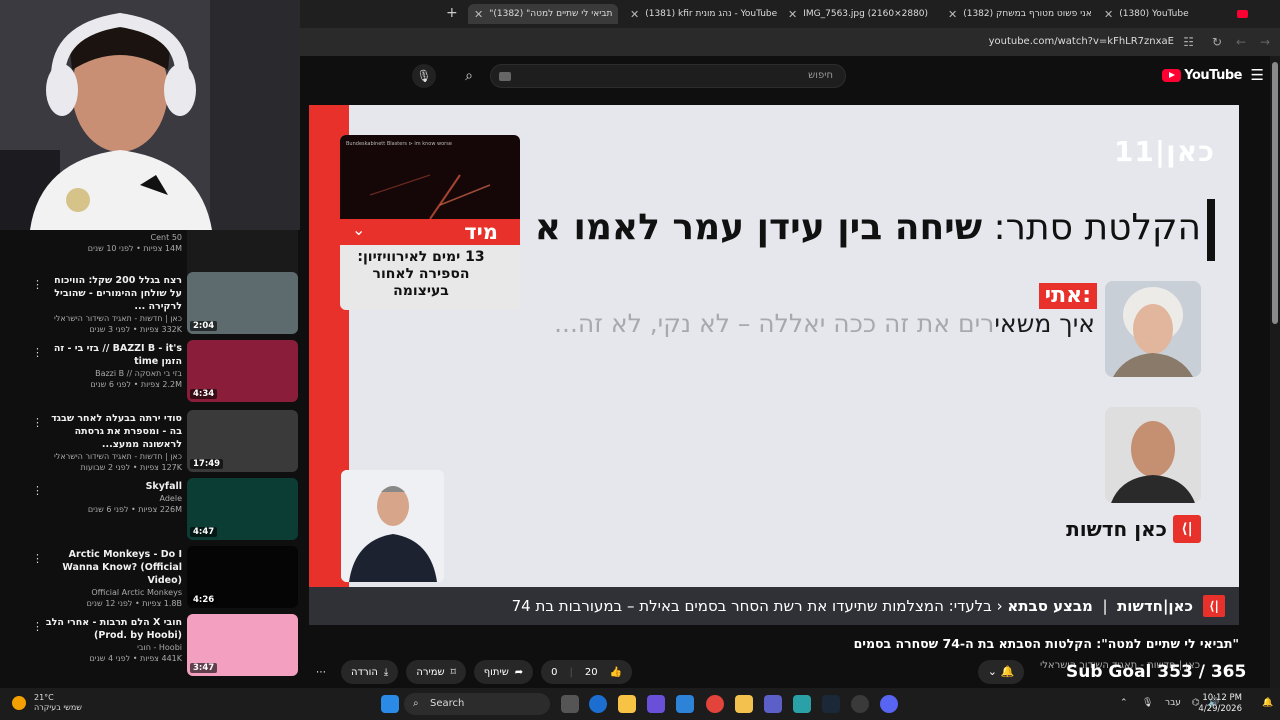  What do you see at coordinates (113, 355) in the screenshot?
I see `video-title: BAZZI B - it's // בזי בי - זה הזמן time` at bounding box center [113, 355].